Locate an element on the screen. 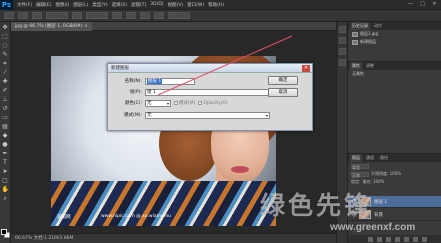  group-row: 组(P): 组 1 is located at coordinates (192, 92).